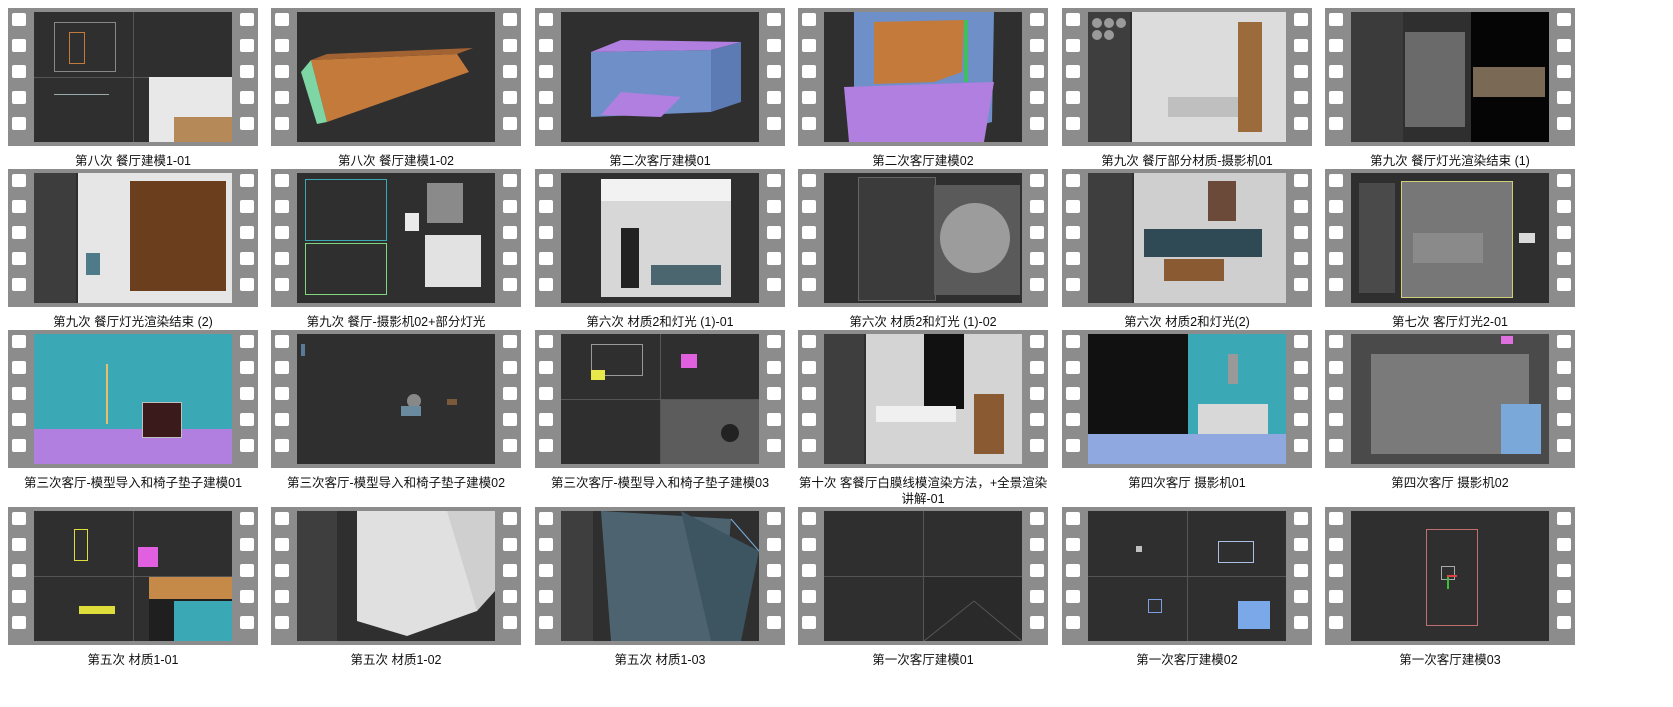 The height and width of the screenshot is (707, 1673). I want to click on video-thumbnail: 第三次客厅-模型导入和椅子垫子建模01, so click(133, 410).